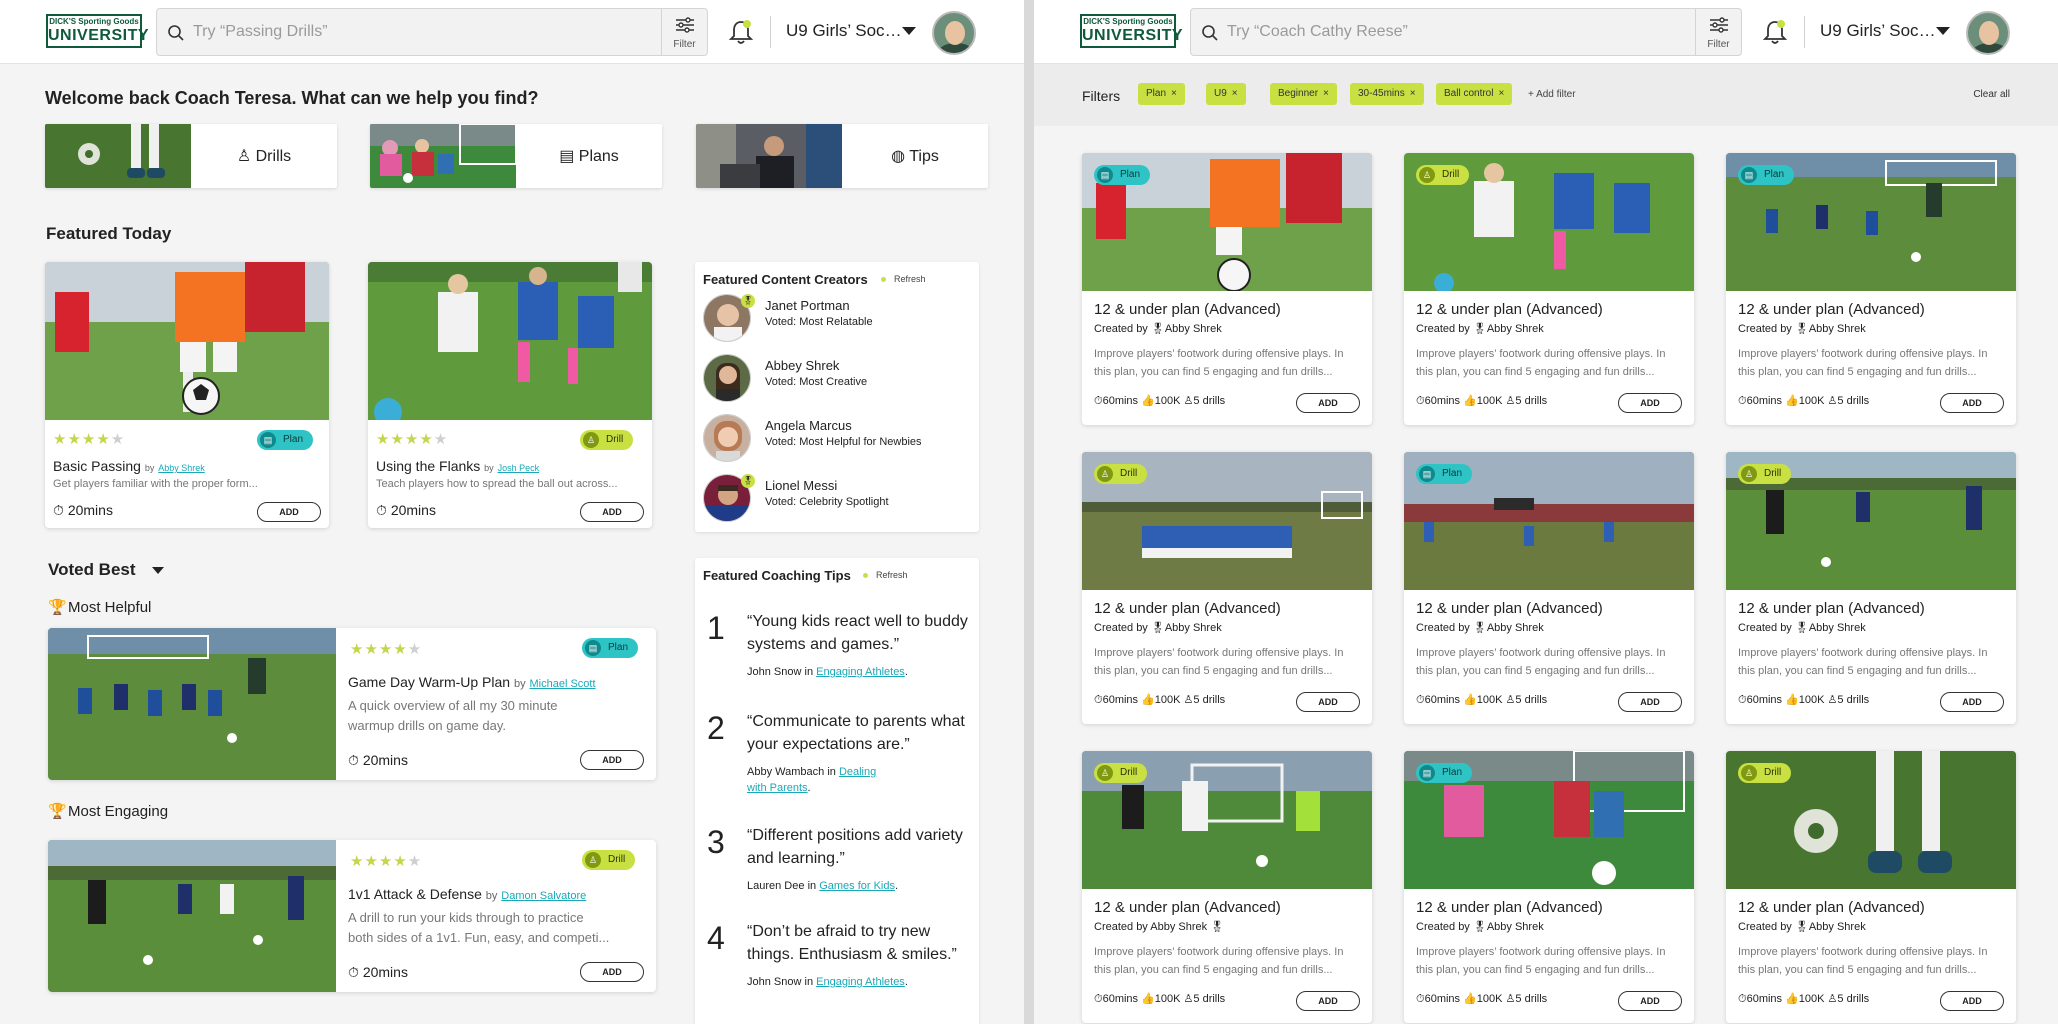 The image size is (2058, 1024). What do you see at coordinates (519, 468) in the screenshot?
I see `author-link: Josh Peck` at bounding box center [519, 468].